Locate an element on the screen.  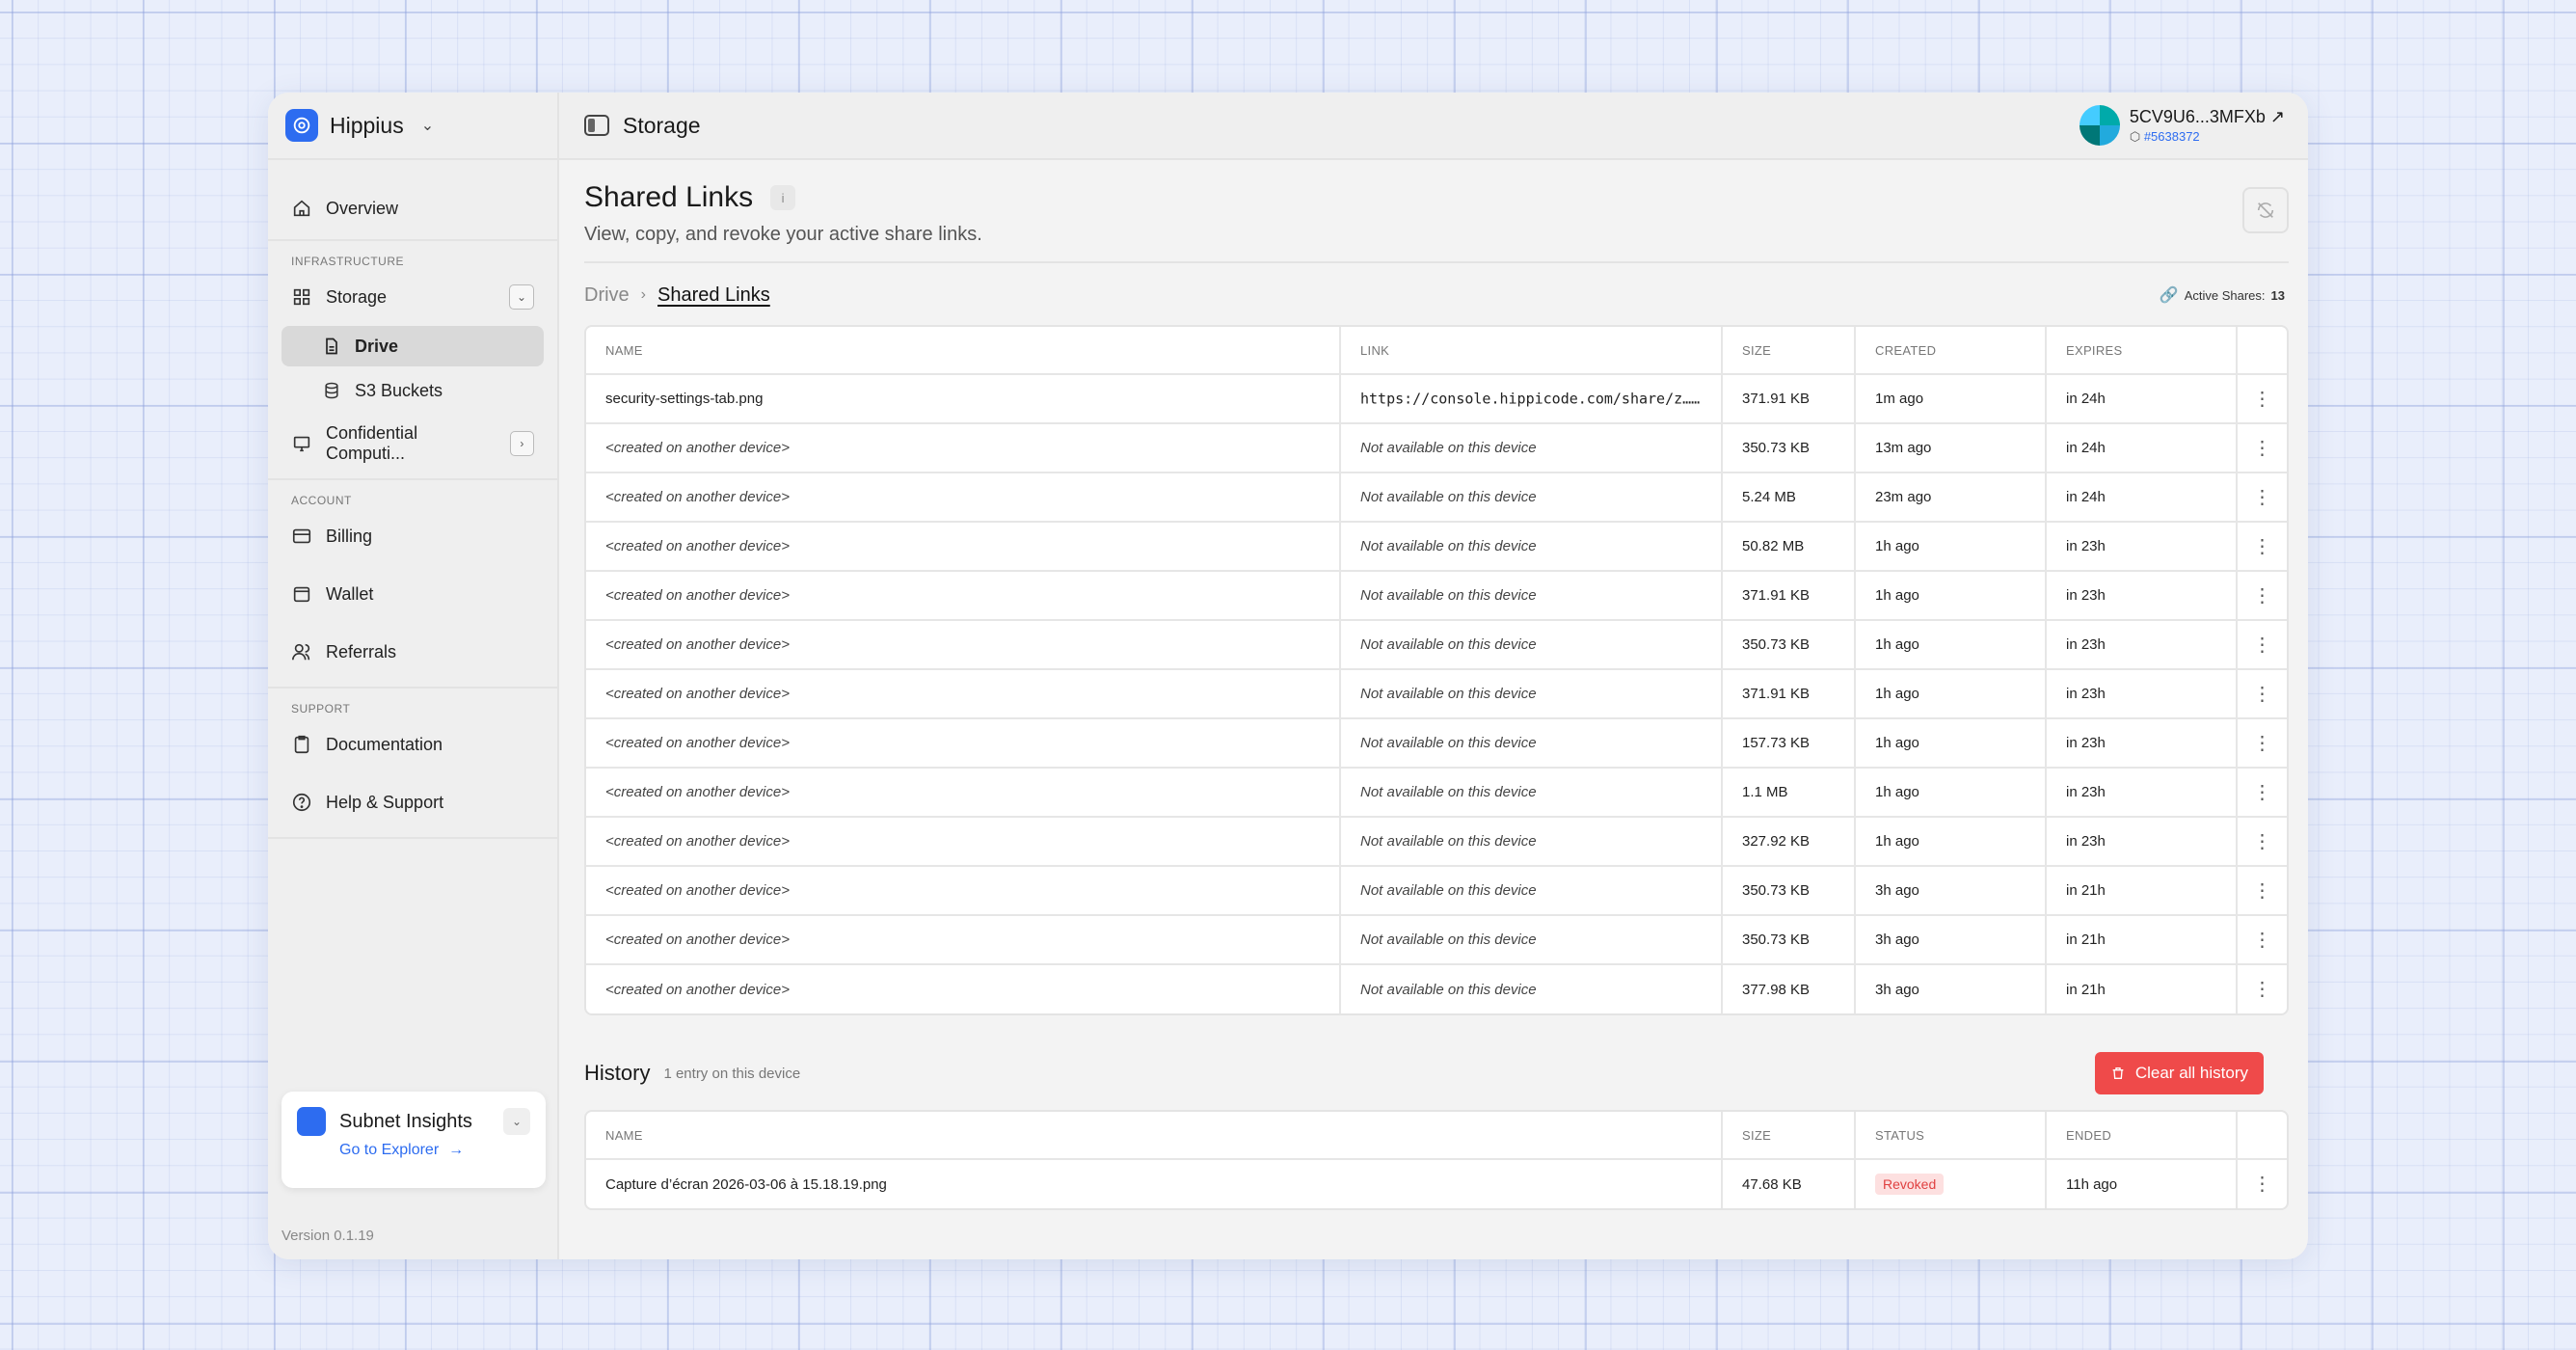
monitor-icon is located at coordinates (302, 444).